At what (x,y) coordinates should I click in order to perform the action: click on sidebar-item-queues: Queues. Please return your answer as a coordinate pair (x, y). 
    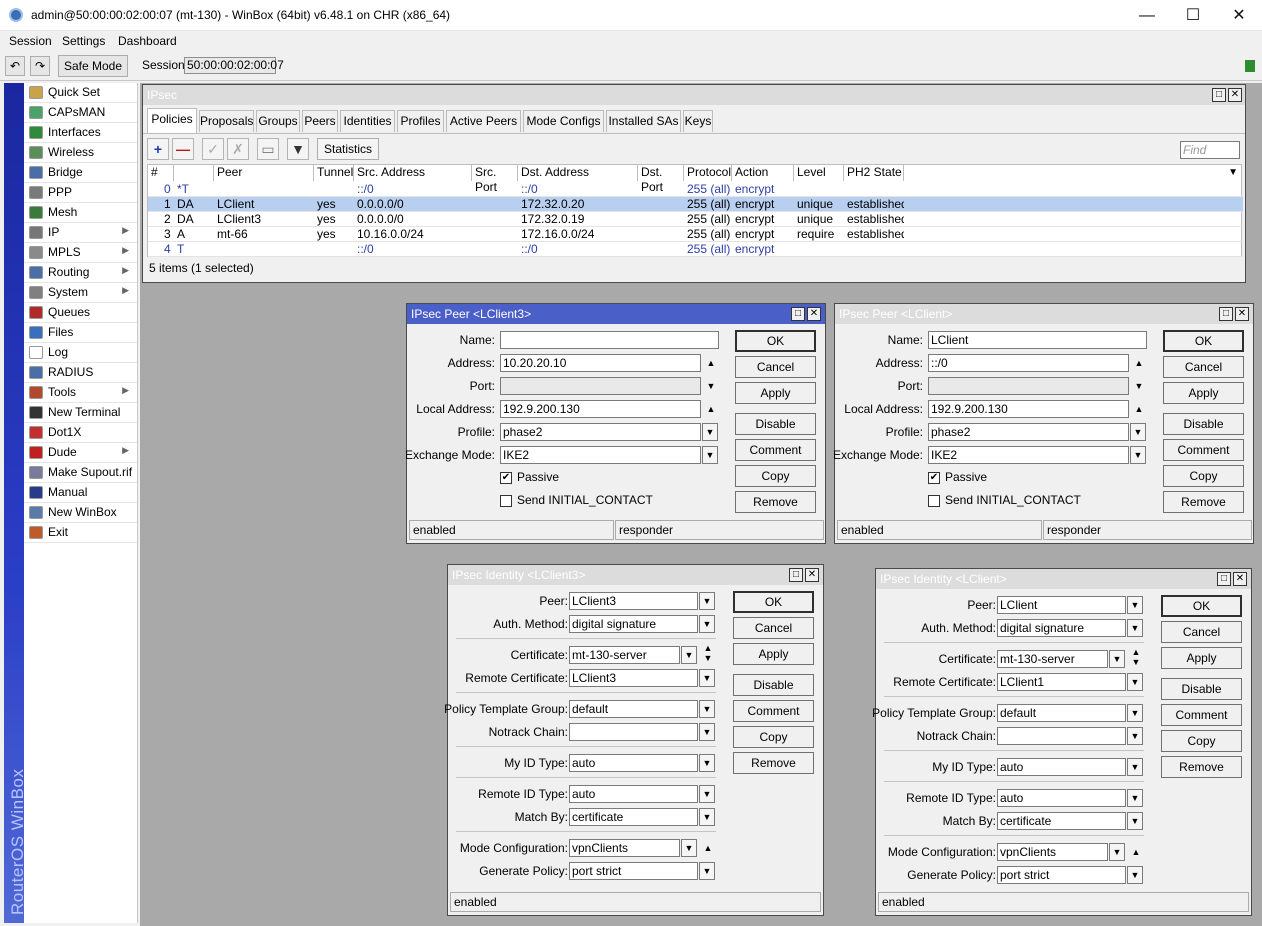
    Looking at the image, I should click on (80, 313).